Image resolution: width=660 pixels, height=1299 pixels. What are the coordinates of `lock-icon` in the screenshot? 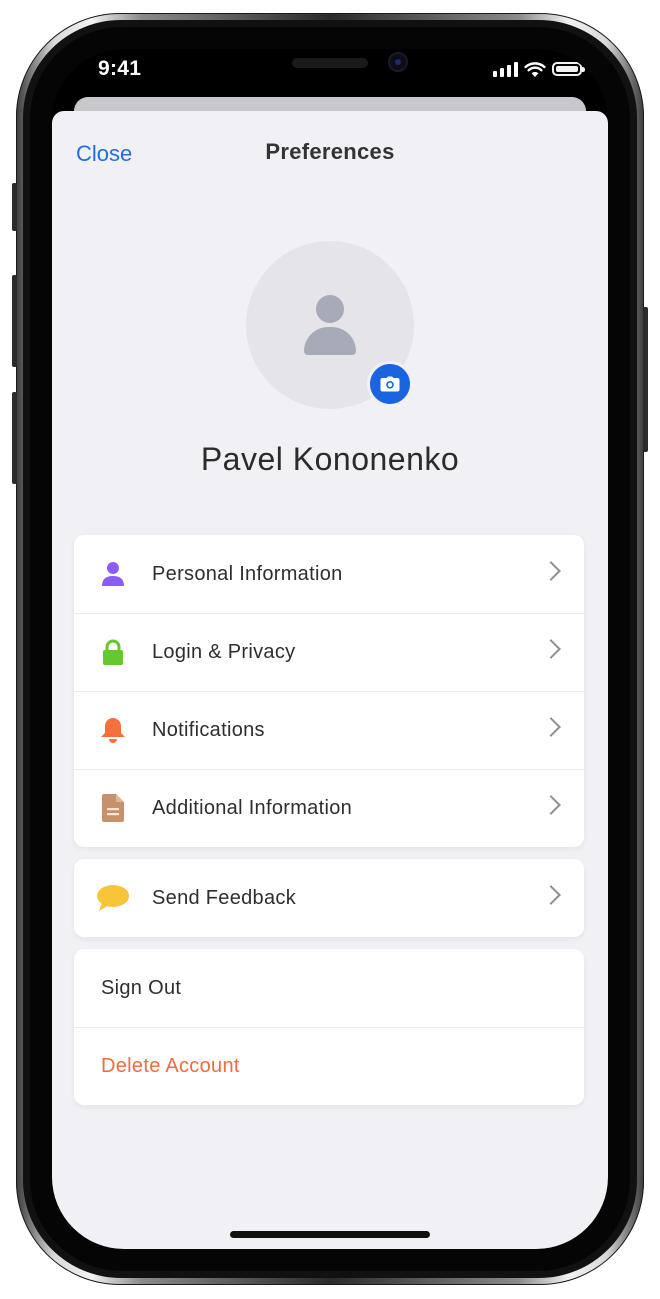 It's located at (113, 652).